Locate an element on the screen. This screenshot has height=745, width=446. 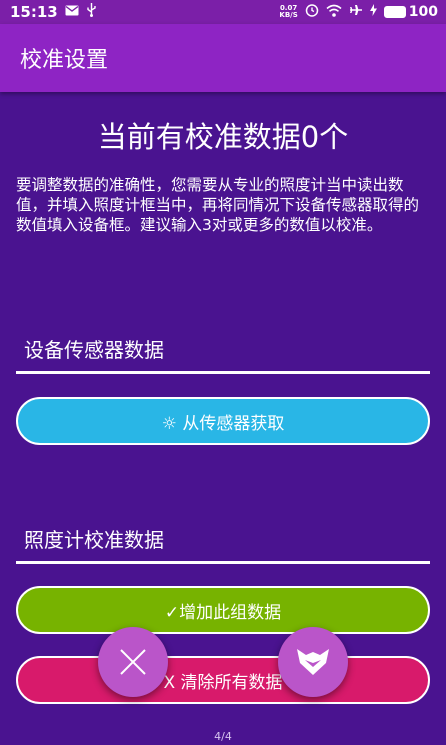
battery-icon is located at coordinates (394, 12).